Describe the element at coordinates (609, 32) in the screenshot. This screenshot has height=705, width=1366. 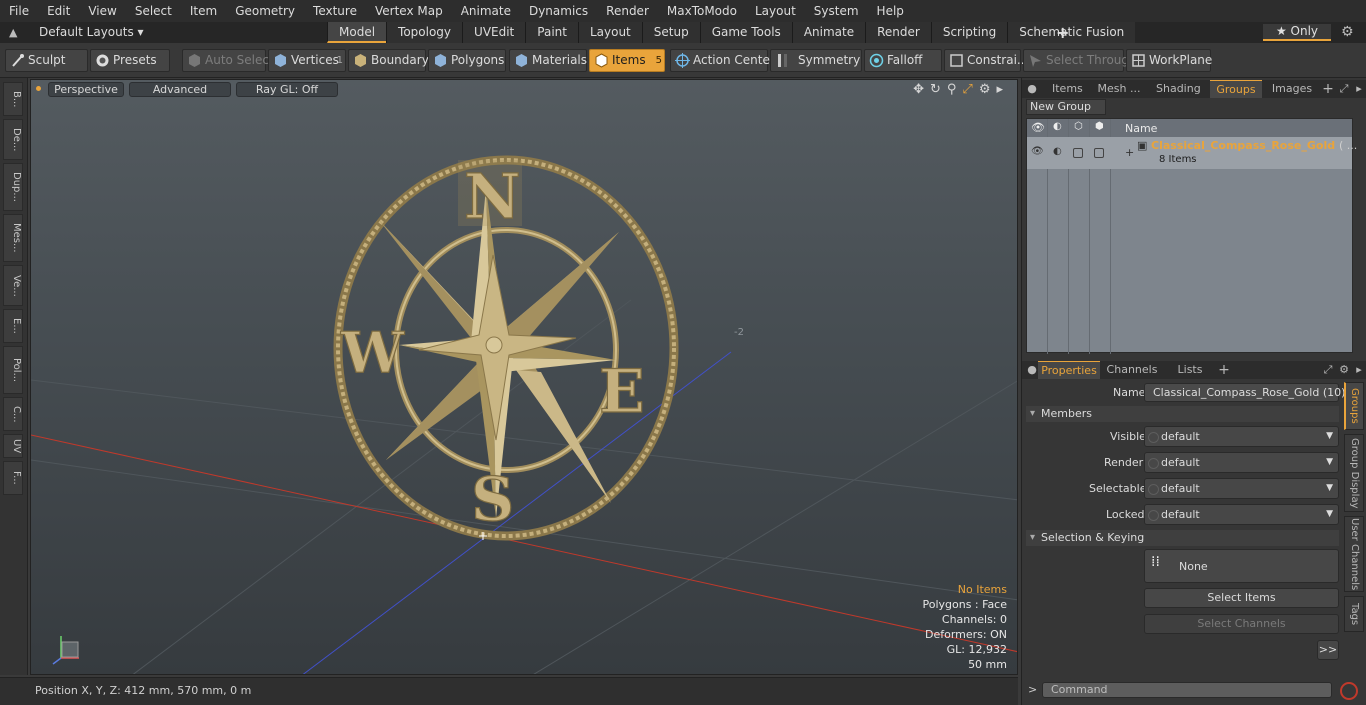
I see `tab-layout: Layout` at that location.